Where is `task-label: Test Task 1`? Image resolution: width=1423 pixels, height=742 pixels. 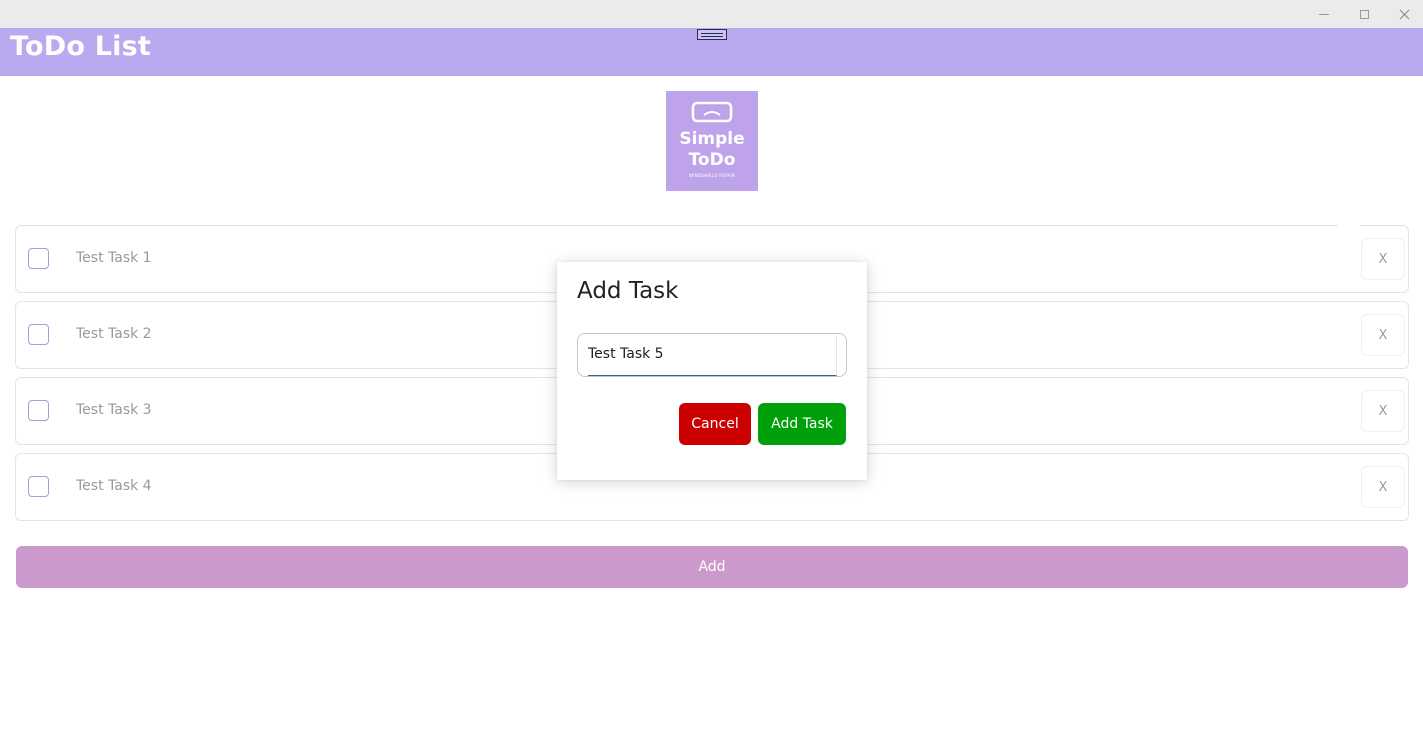
task-label: Test Task 1 is located at coordinates (114, 258).